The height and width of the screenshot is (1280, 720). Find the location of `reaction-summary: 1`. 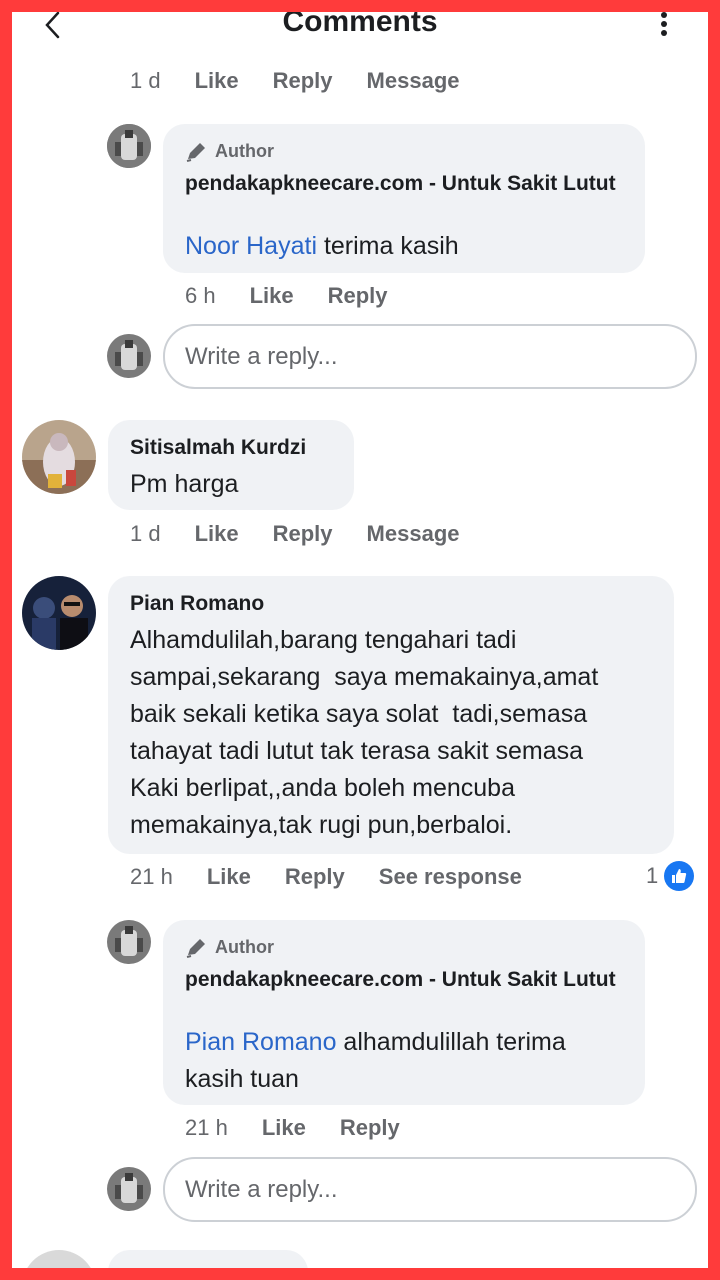

reaction-summary: 1 is located at coordinates (670, 876).